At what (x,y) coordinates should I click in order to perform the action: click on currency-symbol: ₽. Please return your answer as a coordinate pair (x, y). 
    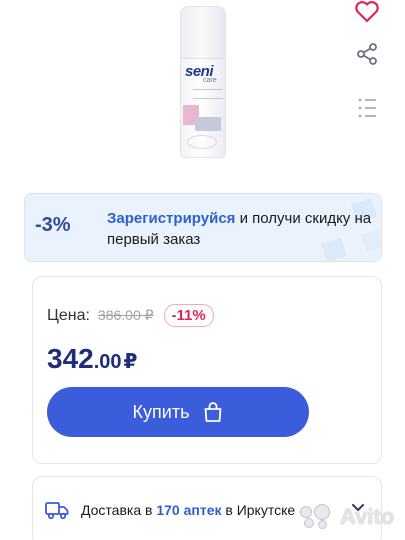
    Looking at the image, I should click on (130, 362).